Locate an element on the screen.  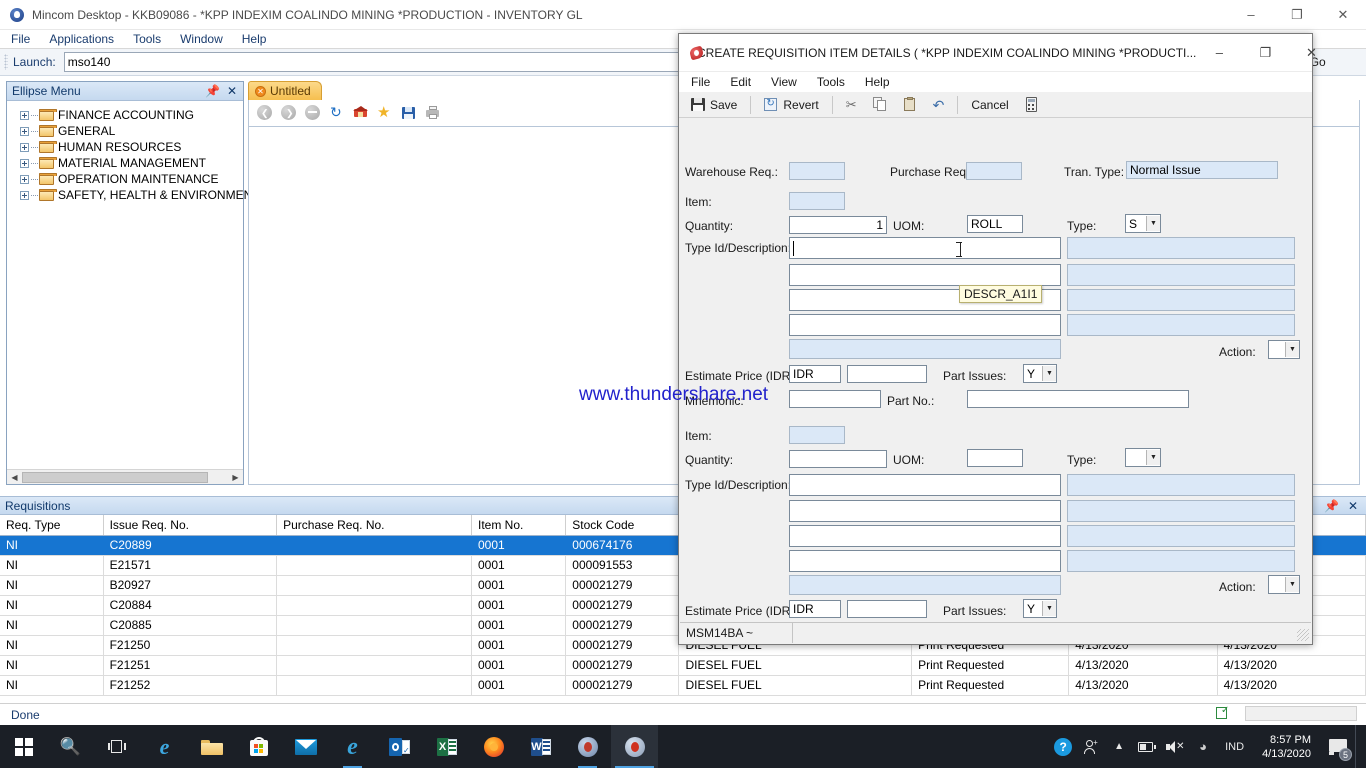
print-icon is located at coordinates (433, 113).